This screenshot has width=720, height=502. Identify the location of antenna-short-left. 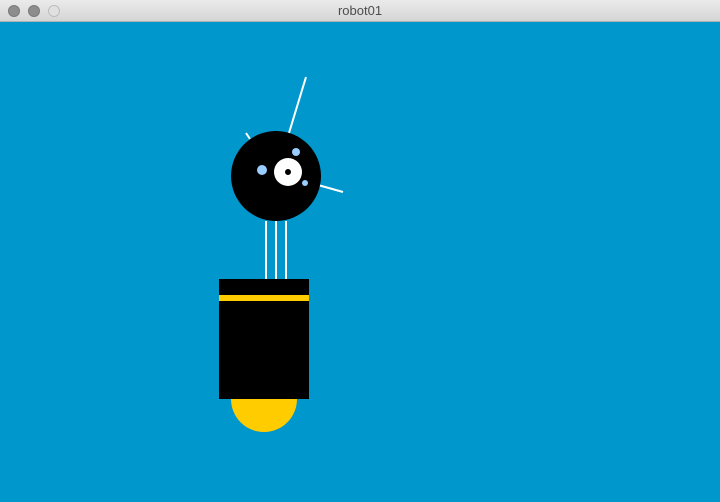
(248, 136).